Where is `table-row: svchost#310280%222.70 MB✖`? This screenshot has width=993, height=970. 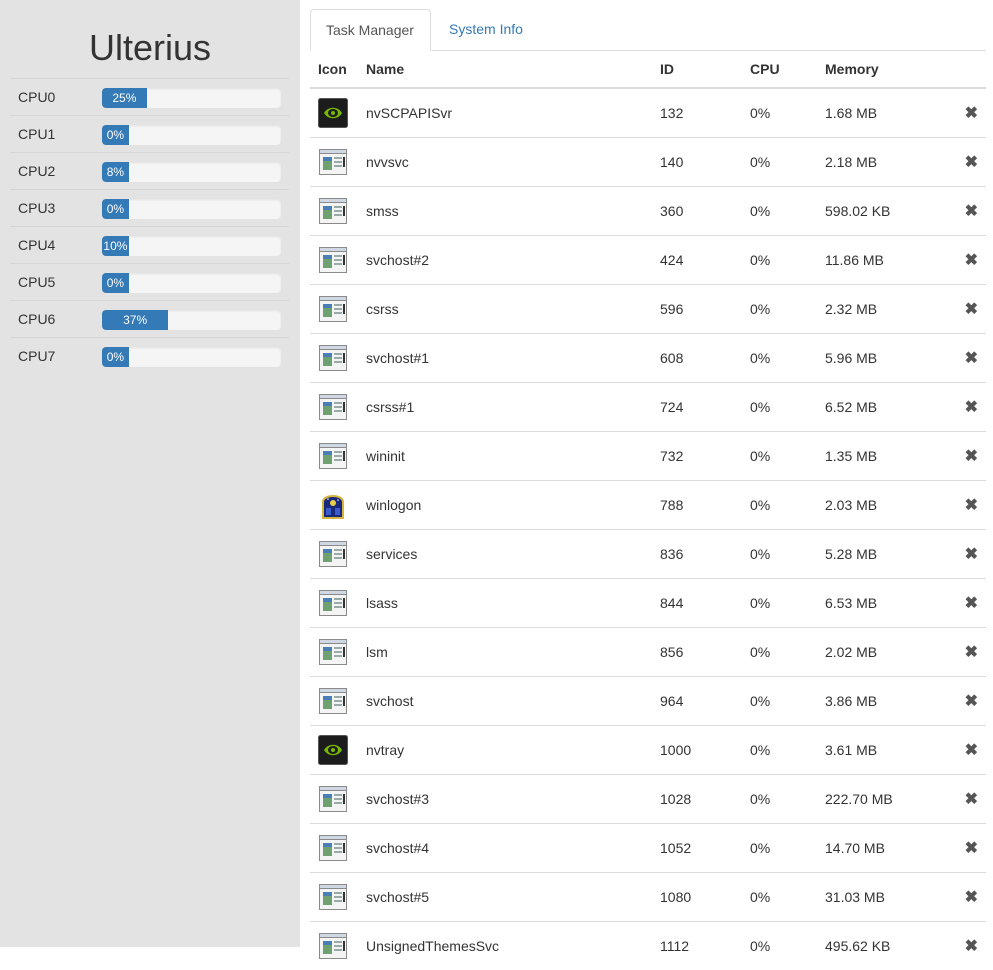
table-row: svchost#310280%222.70 MB✖ is located at coordinates (648, 799).